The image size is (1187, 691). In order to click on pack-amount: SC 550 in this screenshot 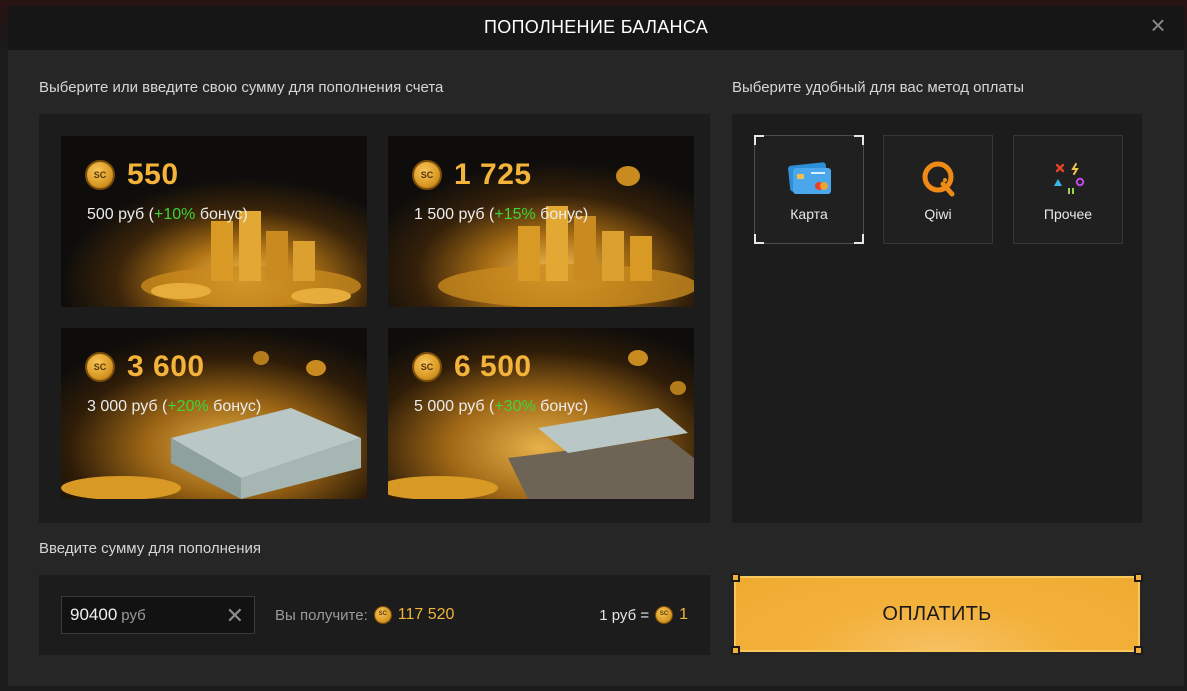, I will do `click(132, 175)`.